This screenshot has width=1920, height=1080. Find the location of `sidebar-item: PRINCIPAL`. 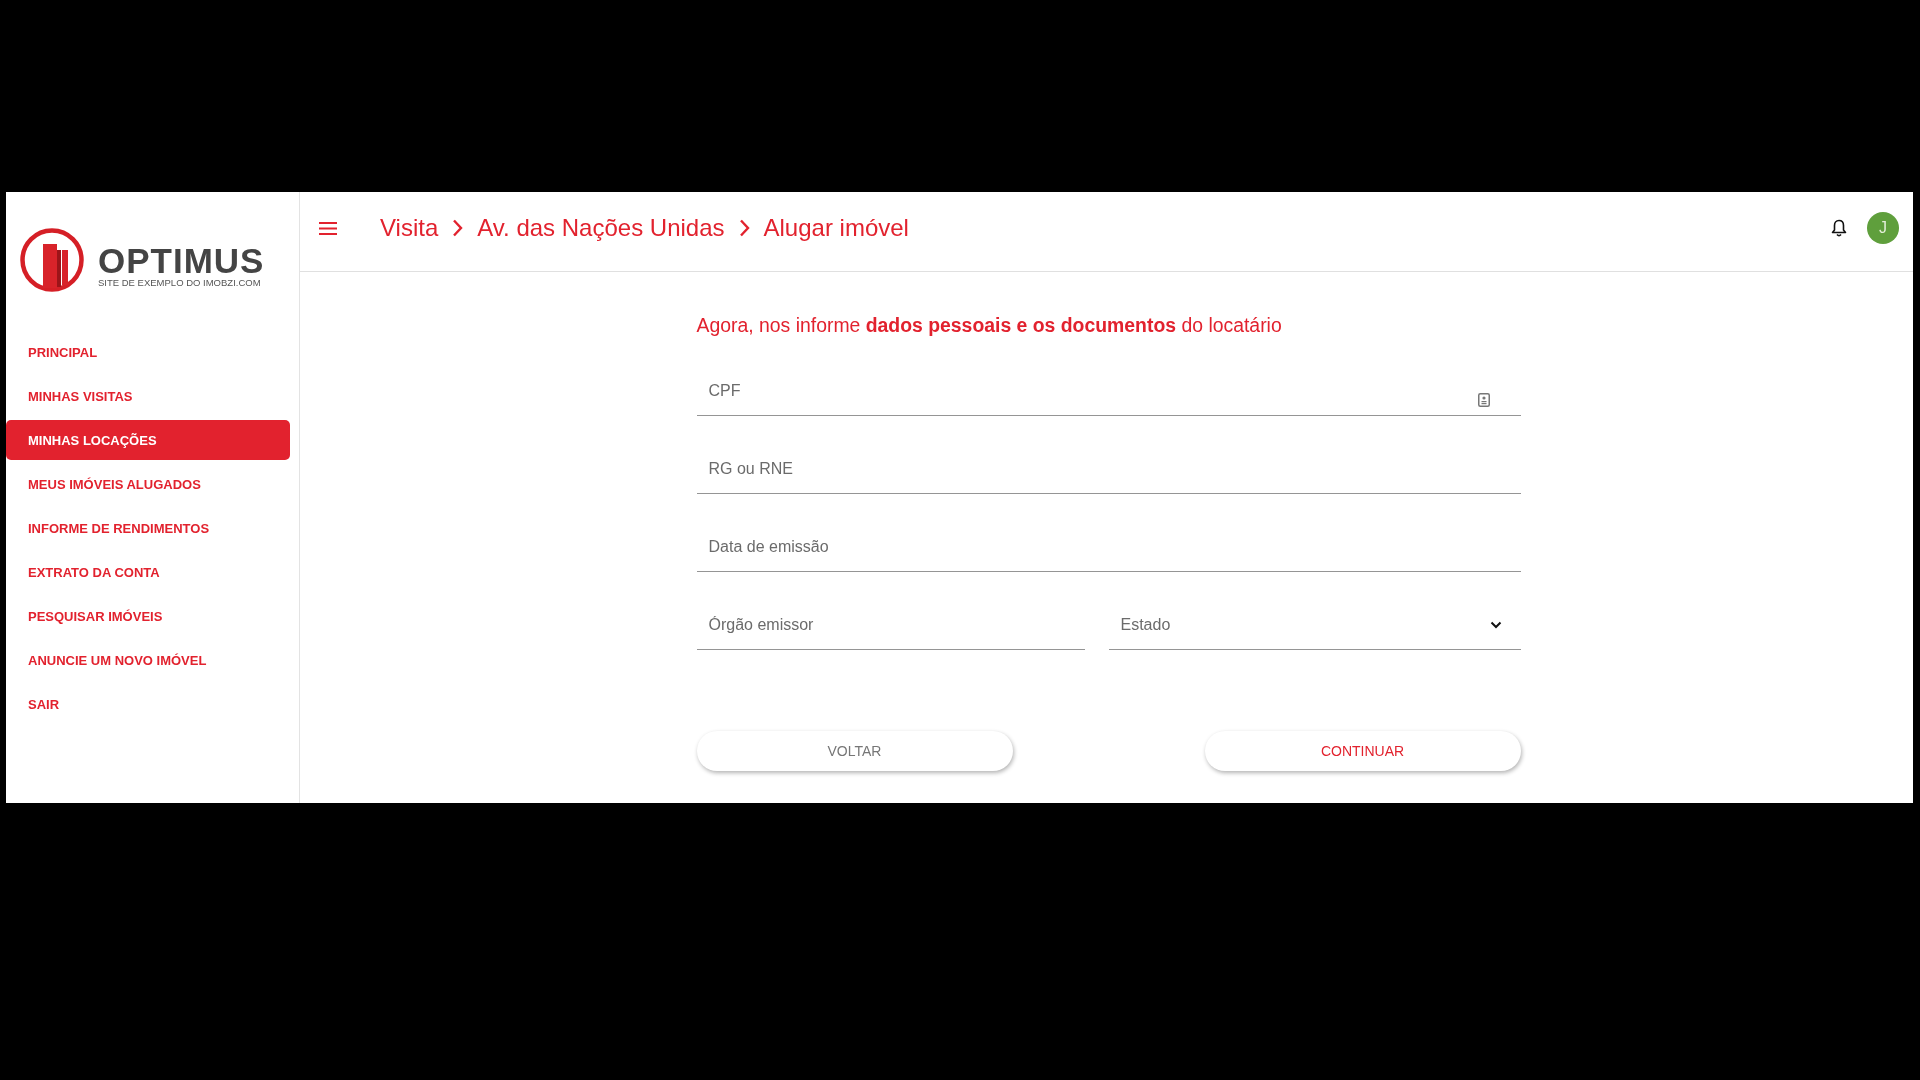

sidebar-item: PRINCIPAL is located at coordinates (148, 352).